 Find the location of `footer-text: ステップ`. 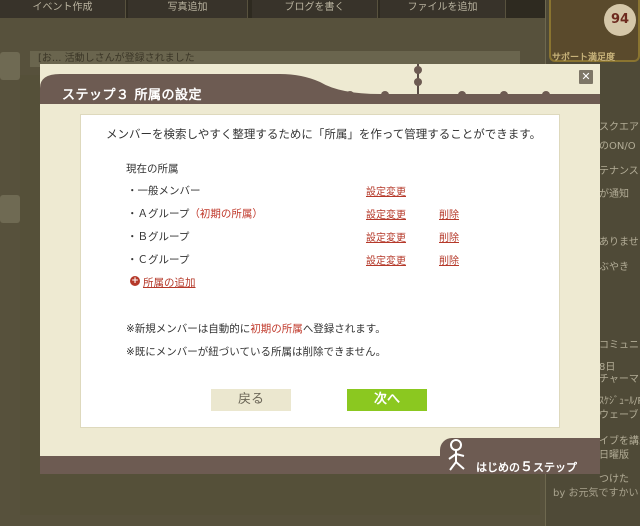

footer-text: ステップ is located at coordinates (555, 467).